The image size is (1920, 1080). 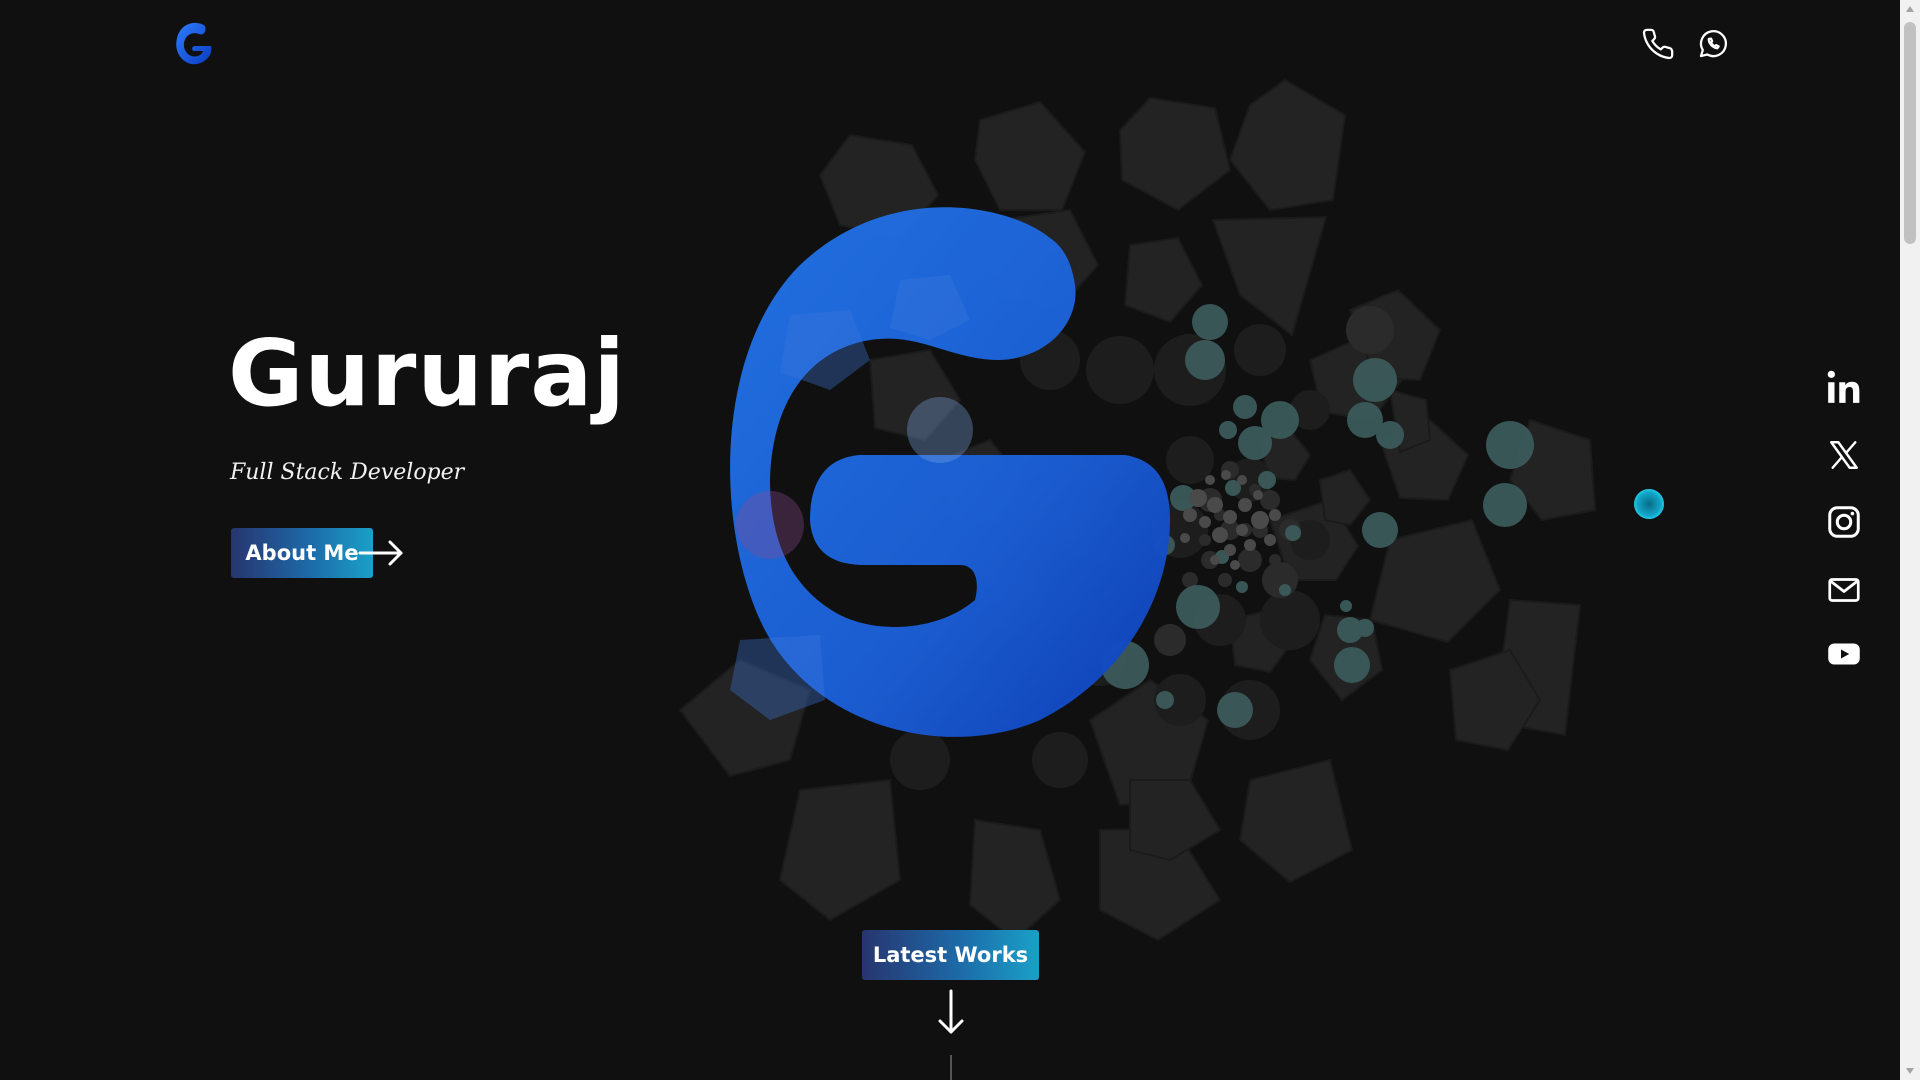 I want to click on scroll-up-icon, so click(x=1910, y=9).